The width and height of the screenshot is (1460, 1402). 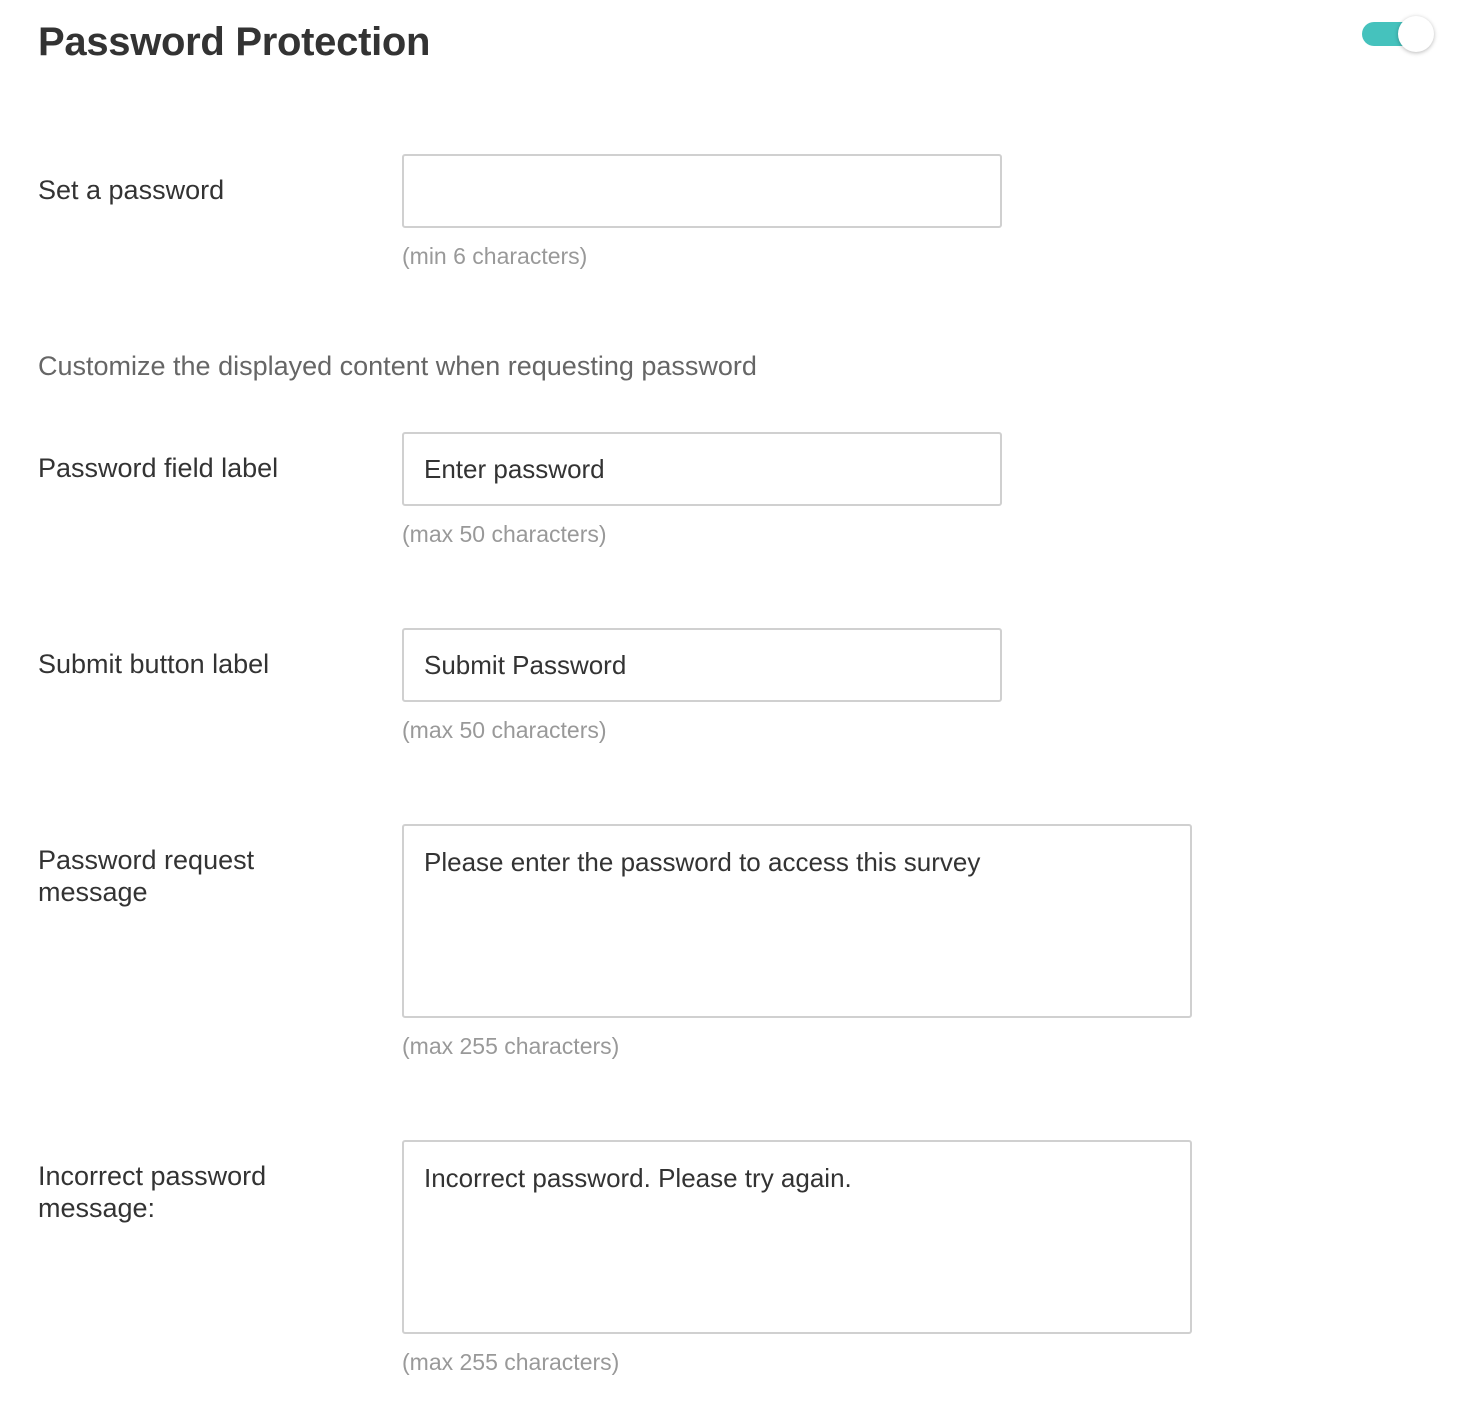 What do you see at coordinates (797, 1237) in the screenshot?
I see `incorrect-password-message-textarea: Incorrect password. Please try again.` at bounding box center [797, 1237].